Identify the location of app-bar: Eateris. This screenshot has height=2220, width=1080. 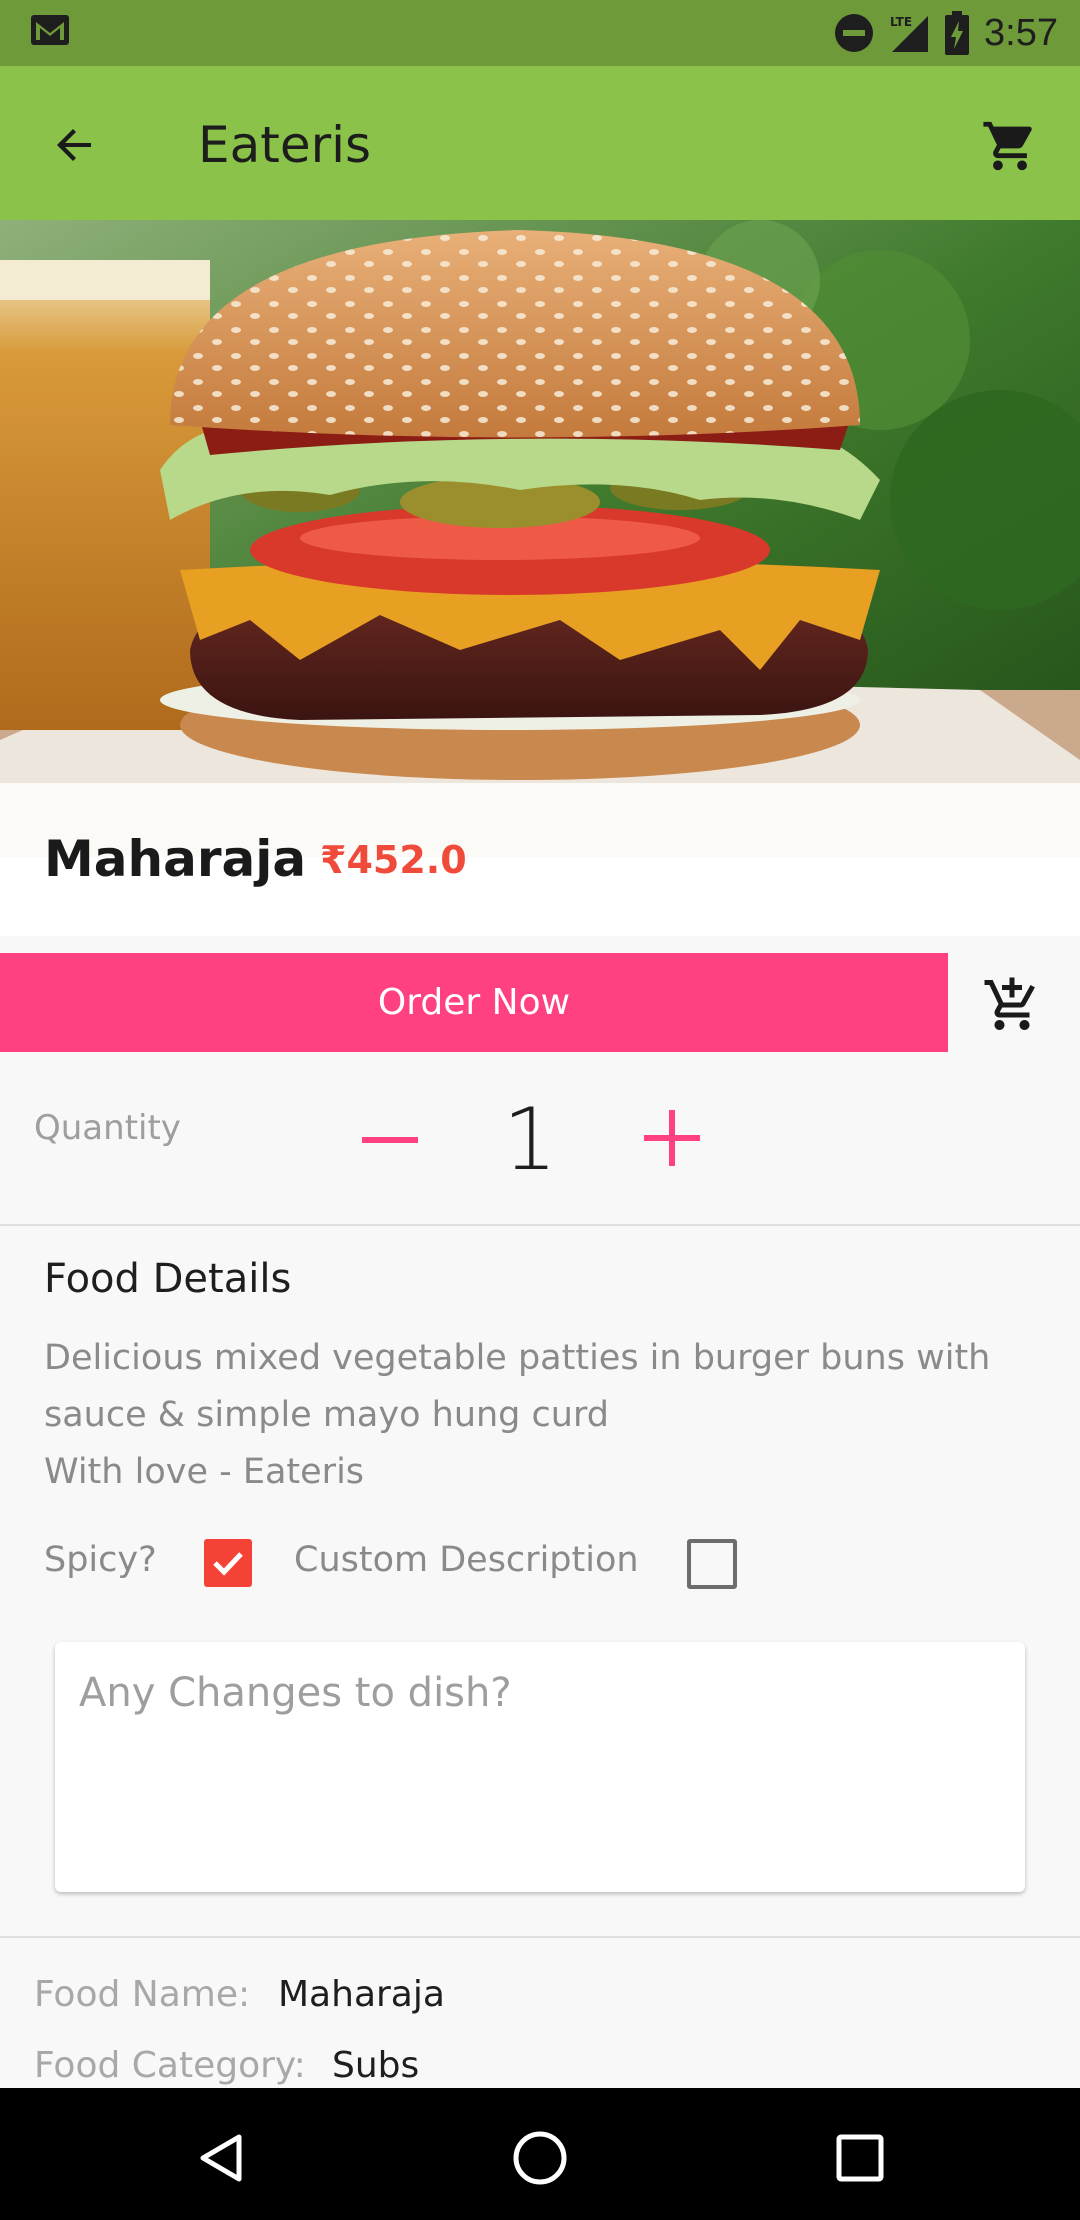
(540, 143).